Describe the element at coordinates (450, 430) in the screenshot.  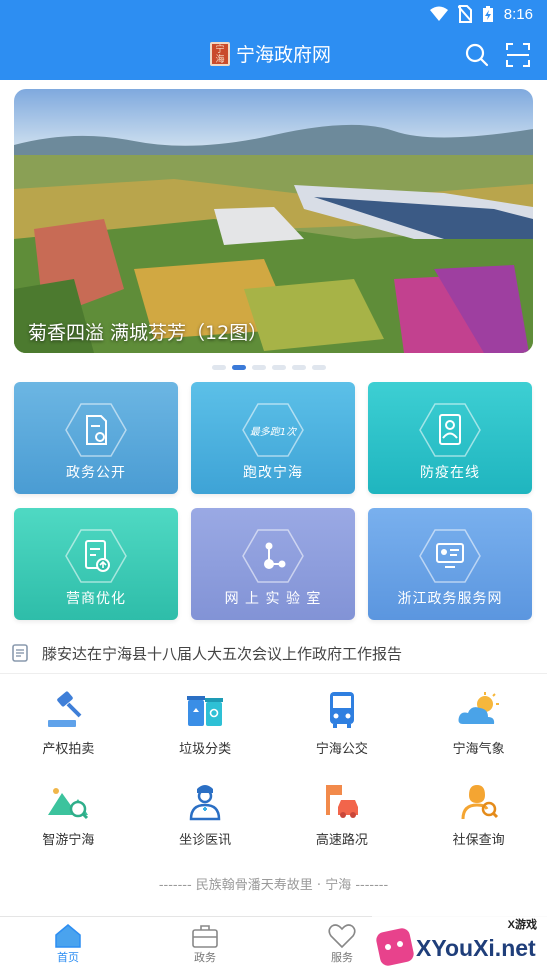
I see `profile-icon` at that location.